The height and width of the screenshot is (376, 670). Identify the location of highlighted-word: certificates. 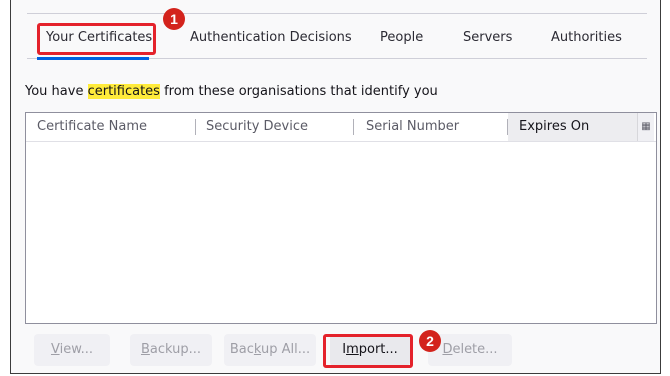
(123, 91).